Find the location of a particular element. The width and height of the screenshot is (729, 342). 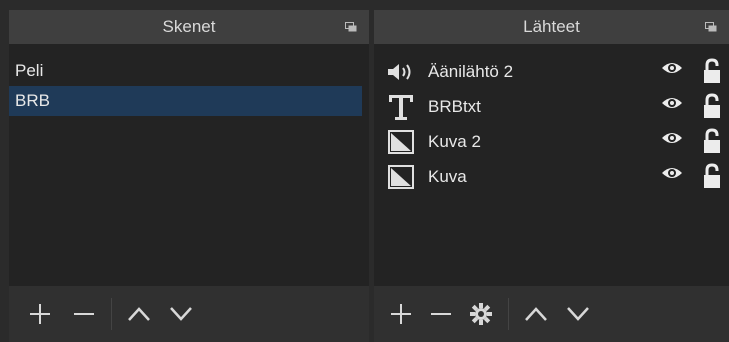

text-icon is located at coordinates (401, 107).